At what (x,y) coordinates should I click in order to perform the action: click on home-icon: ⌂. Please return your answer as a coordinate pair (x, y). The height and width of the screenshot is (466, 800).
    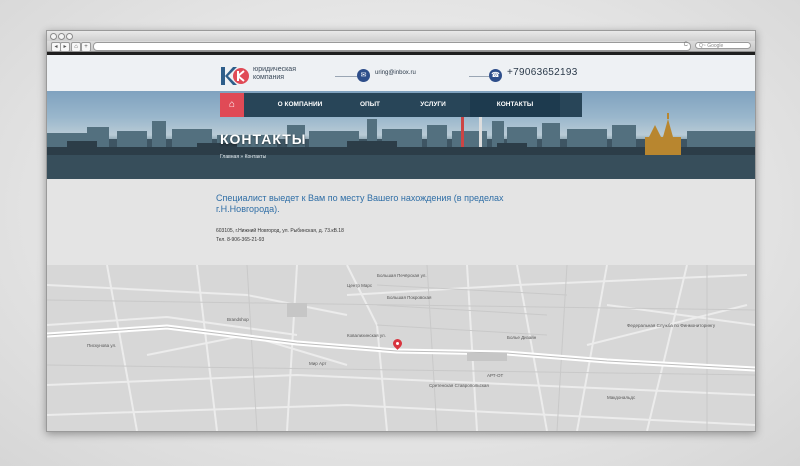
    Looking at the image, I should click on (232, 104).